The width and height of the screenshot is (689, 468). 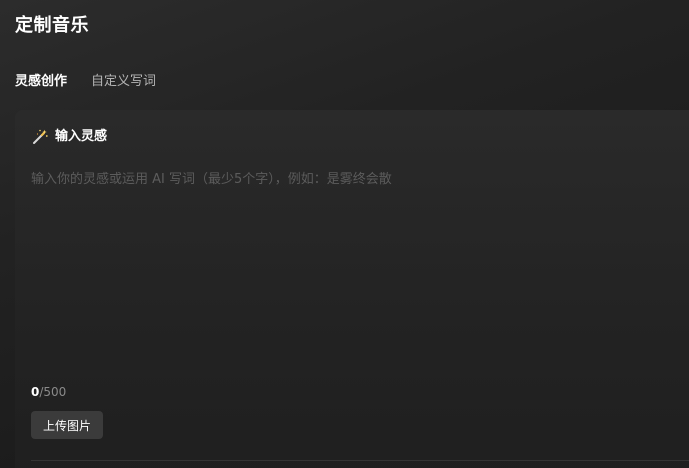 What do you see at coordinates (55, 392) in the screenshot?
I see `char-count-max: 500` at bounding box center [55, 392].